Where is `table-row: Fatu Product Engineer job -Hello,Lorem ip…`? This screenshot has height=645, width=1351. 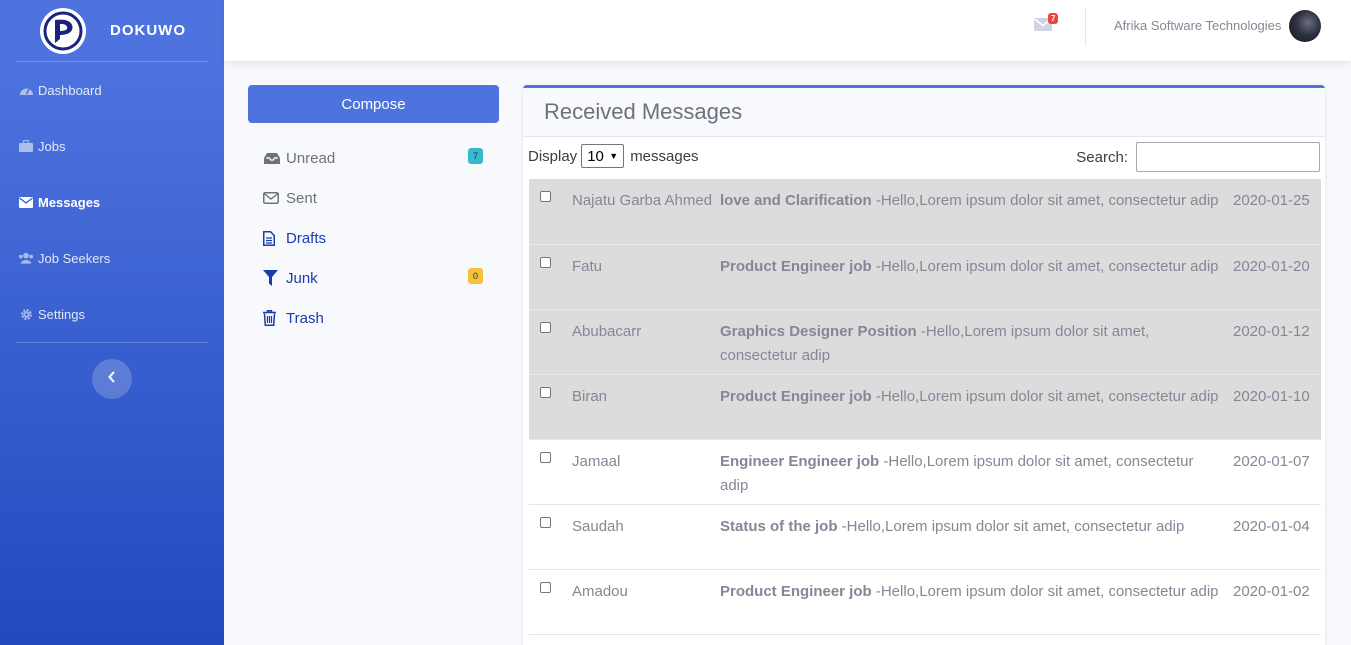
table-row: Fatu Product Engineer job -Hello,Lorem ip… is located at coordinates (925, 276).